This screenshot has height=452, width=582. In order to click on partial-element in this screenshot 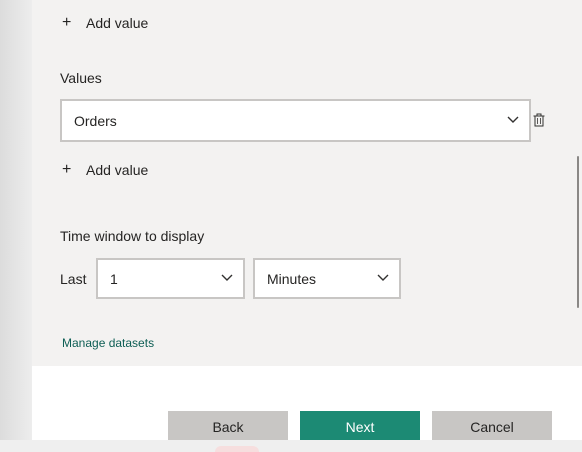, I will do `click(237, 449)`.